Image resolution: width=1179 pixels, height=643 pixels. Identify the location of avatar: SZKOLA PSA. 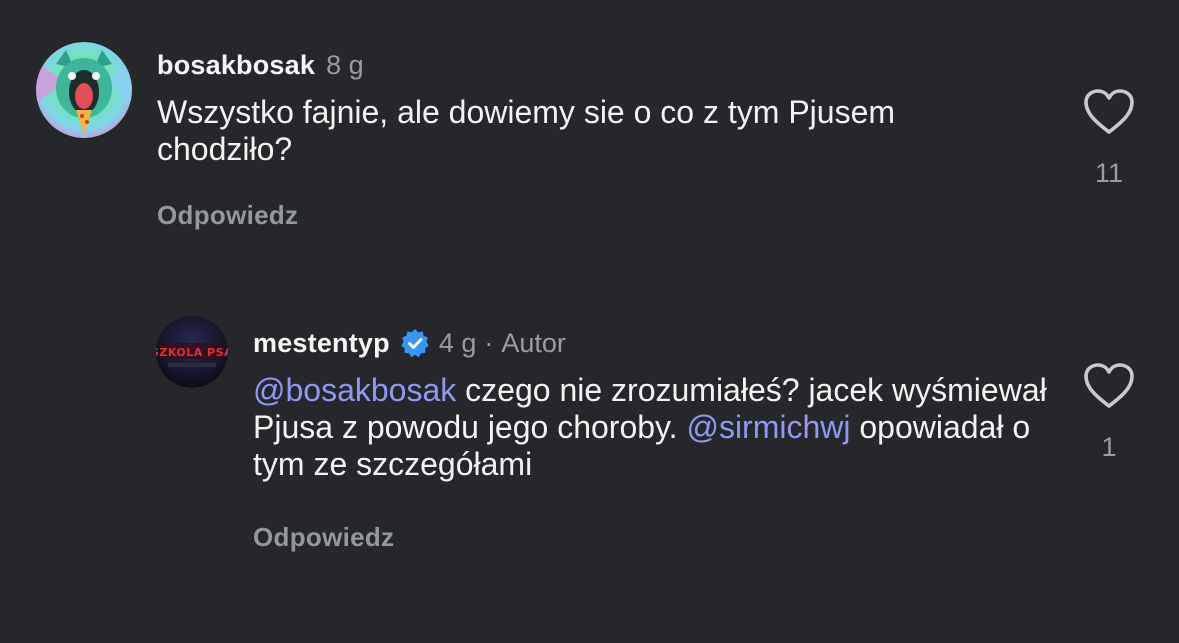
(192, 352).